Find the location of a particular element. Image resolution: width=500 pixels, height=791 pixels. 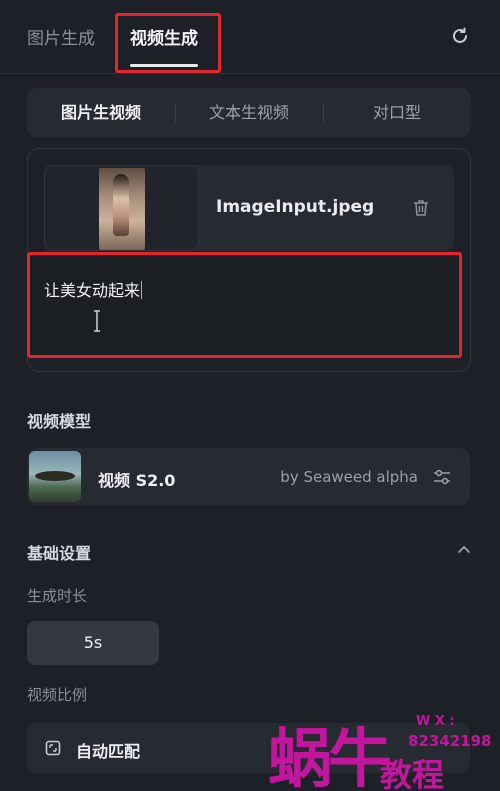

image-thumbnail-frame is located at coordinates (121, 208).